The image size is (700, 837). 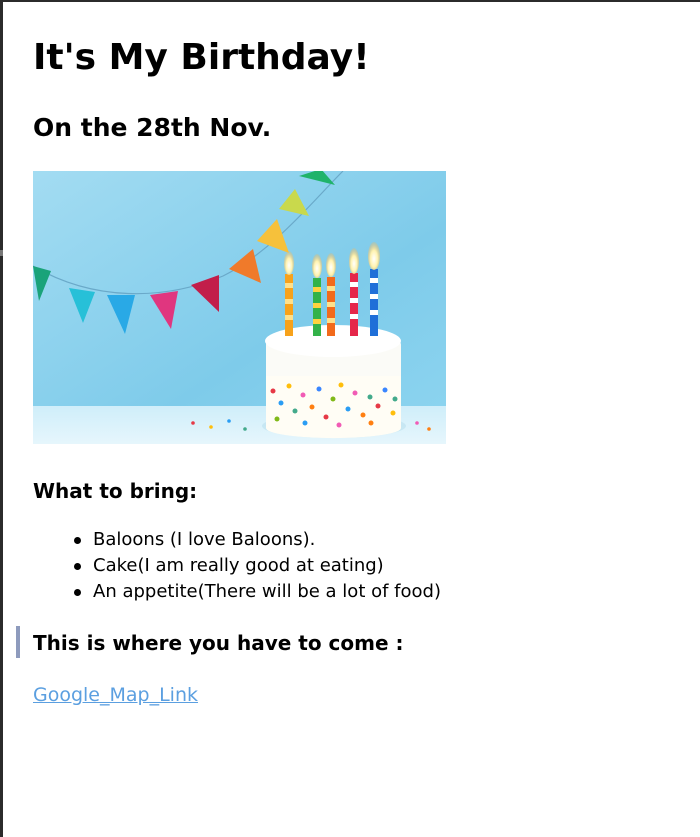 What do you see at coordinates (257, 566) in the screenshot?
I see `list-item: Cake(I am really good at eating)` at bounding box center [257, 566].